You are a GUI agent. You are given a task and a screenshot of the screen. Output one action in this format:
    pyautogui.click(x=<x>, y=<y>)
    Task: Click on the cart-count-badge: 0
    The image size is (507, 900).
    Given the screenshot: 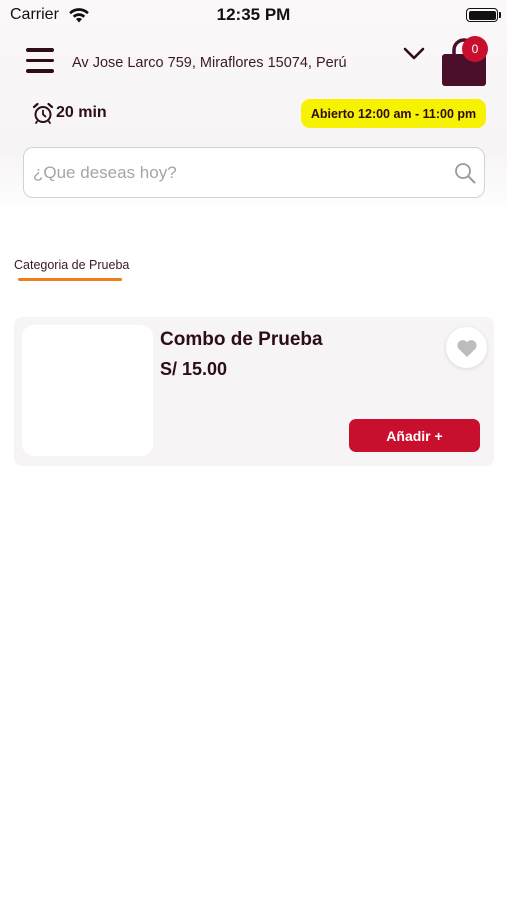 What is the action you would take?
    pyautogui.click(x=475, y=49)
    